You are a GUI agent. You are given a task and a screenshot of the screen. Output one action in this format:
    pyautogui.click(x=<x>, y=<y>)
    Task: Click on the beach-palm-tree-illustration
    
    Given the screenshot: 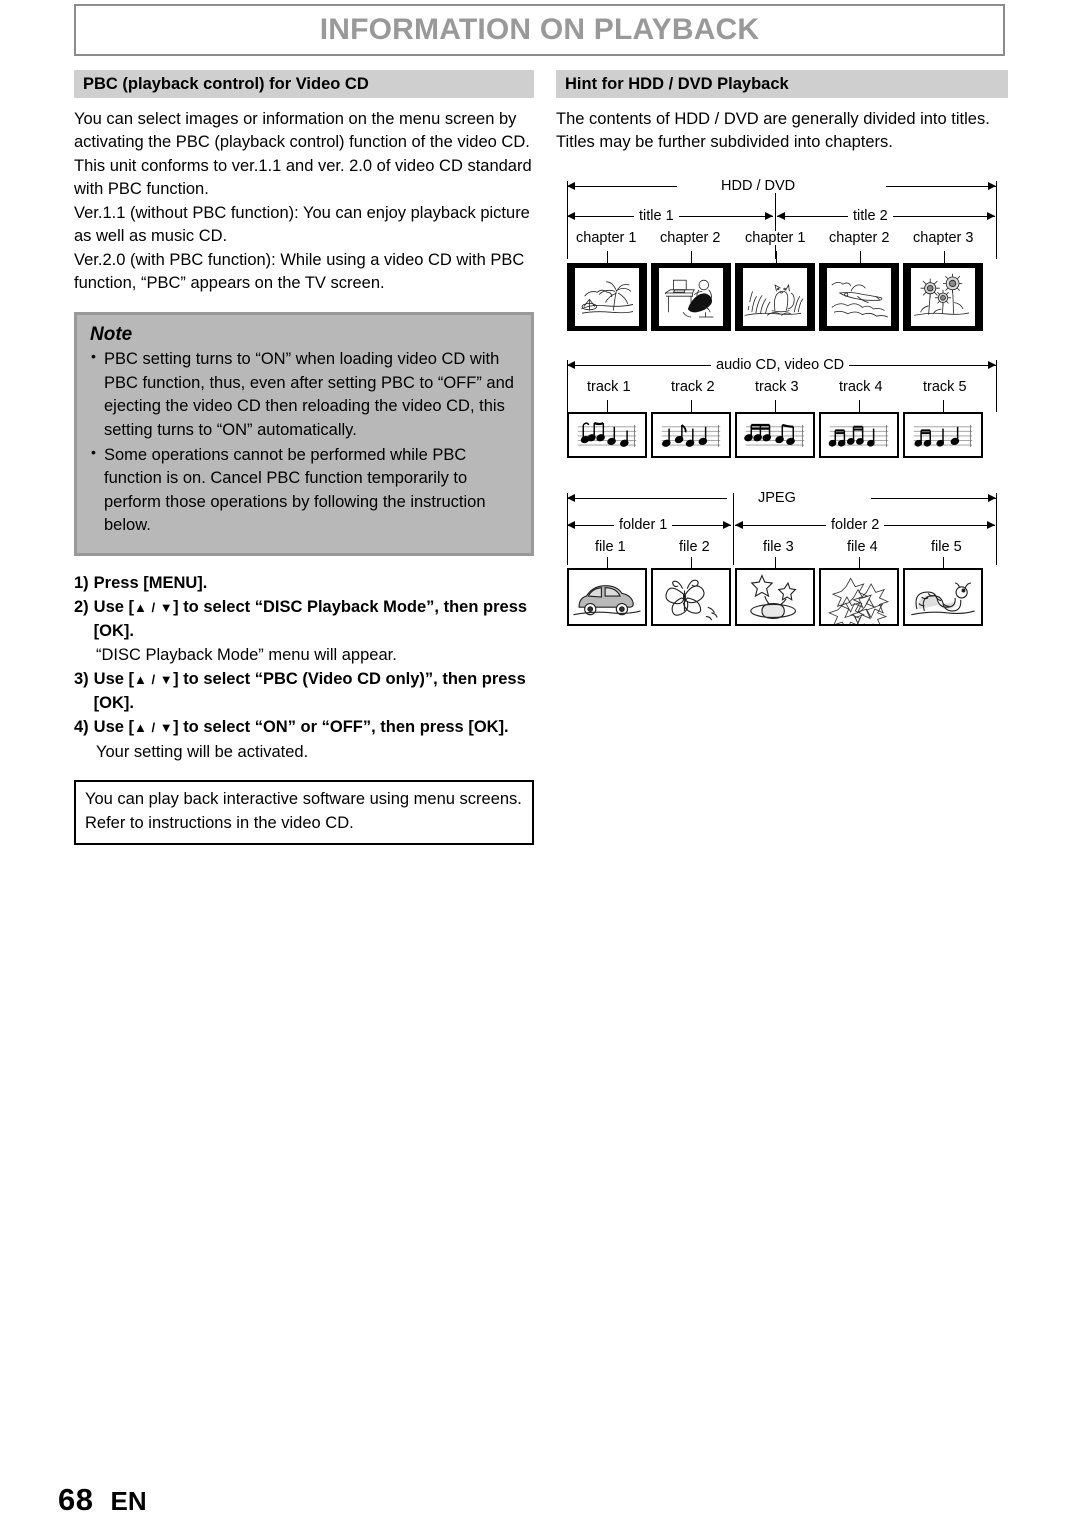 What is the action you would take?
    pyautogui.click(x=607, y=298)
    